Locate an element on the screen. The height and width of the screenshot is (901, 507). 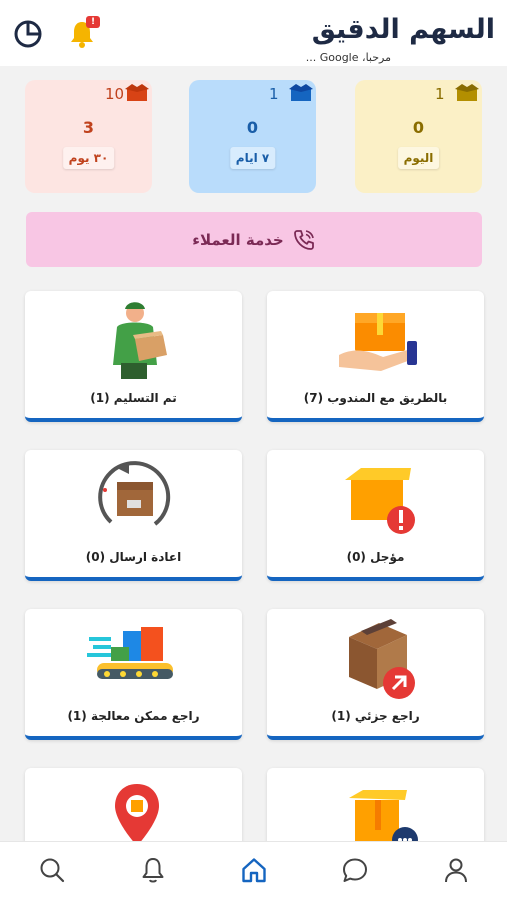
stats-row: 10 3 ٣٠ يوم 1 0 ٧ ايام 1 0 اليوم is located at coordinates (253, 137).